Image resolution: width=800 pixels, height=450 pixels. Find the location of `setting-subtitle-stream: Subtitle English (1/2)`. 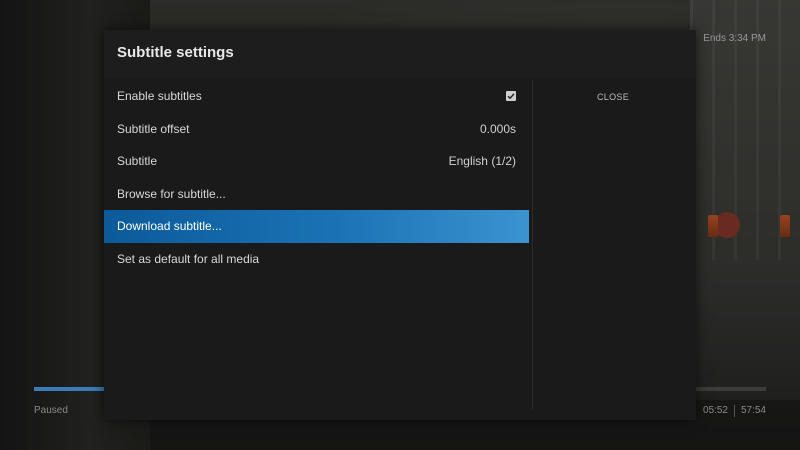

setting-subtitle-stream: Subtitle English (1/2) is located at coordinates (316, 161).